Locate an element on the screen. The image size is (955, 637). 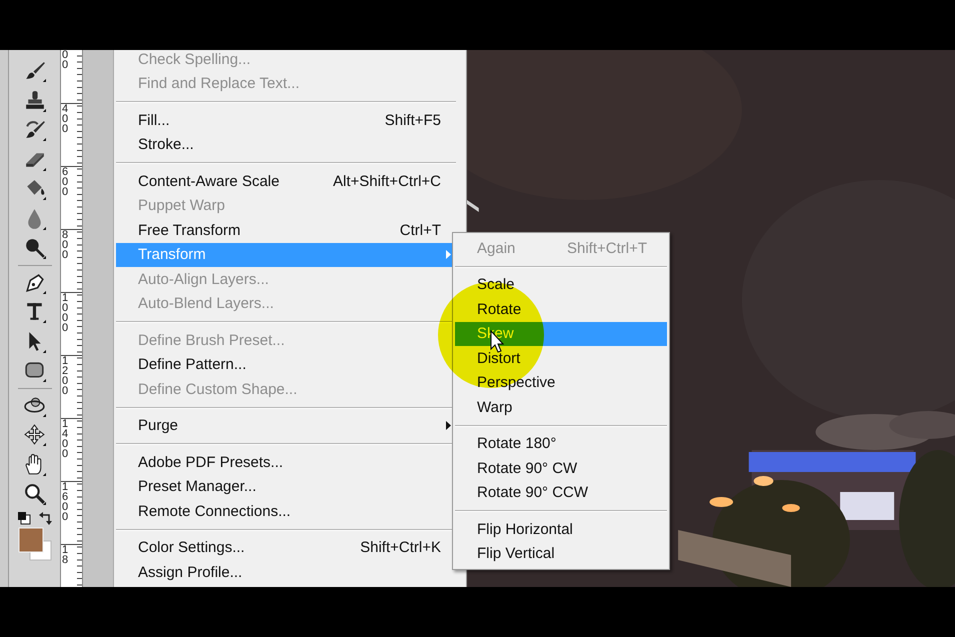
ruler-label: 1600 is located at coordinates (65, 502).